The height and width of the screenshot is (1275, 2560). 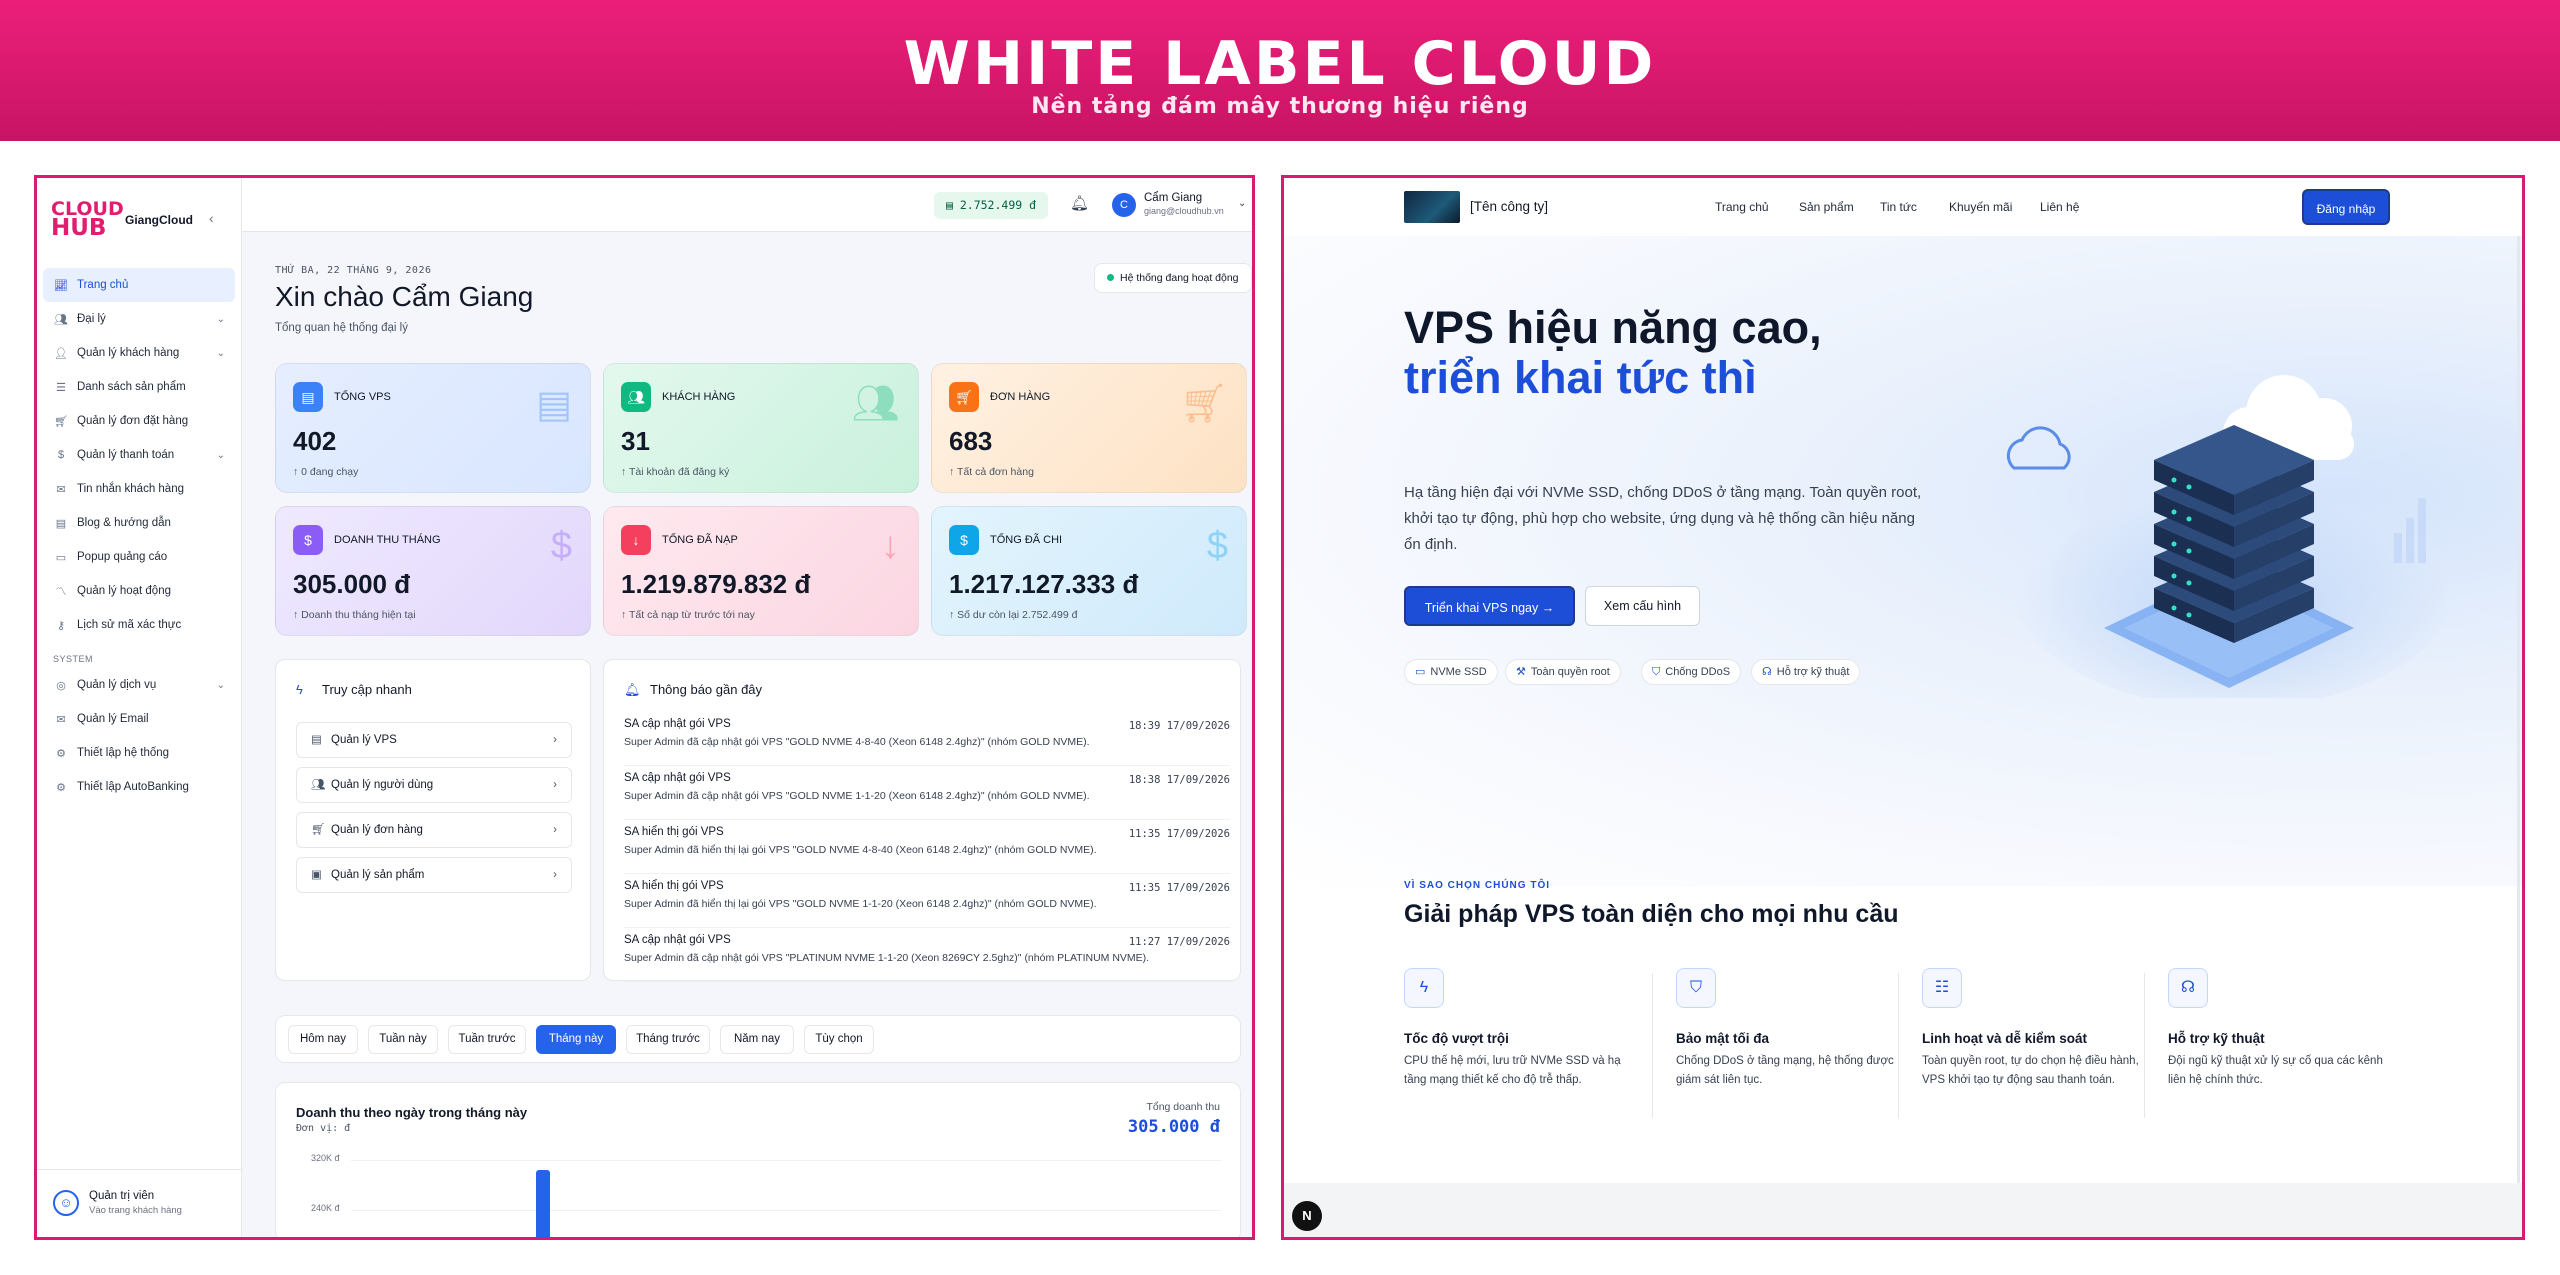 What do you see at coordinates (576, 1039) in the screenshot?
I see `tab-period: Tháng này` at bounding box center [576, 1039].